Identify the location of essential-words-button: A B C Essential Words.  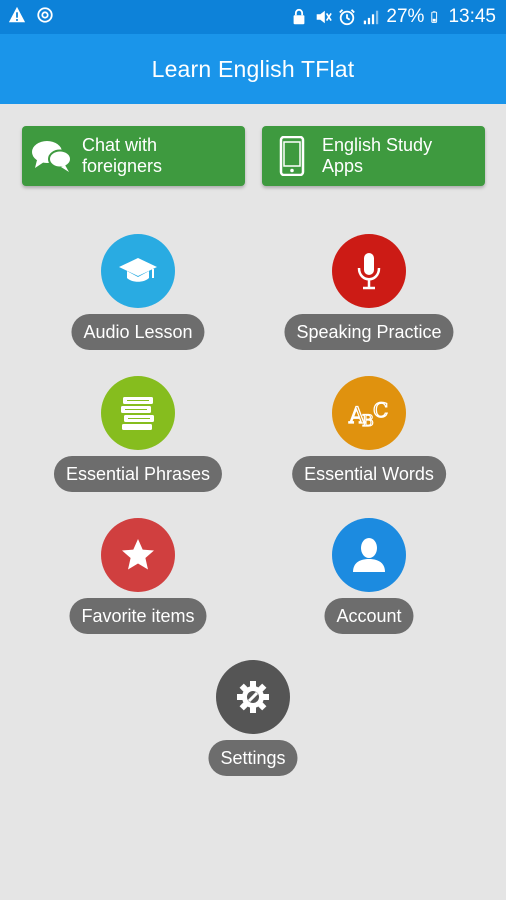
(369, 436).